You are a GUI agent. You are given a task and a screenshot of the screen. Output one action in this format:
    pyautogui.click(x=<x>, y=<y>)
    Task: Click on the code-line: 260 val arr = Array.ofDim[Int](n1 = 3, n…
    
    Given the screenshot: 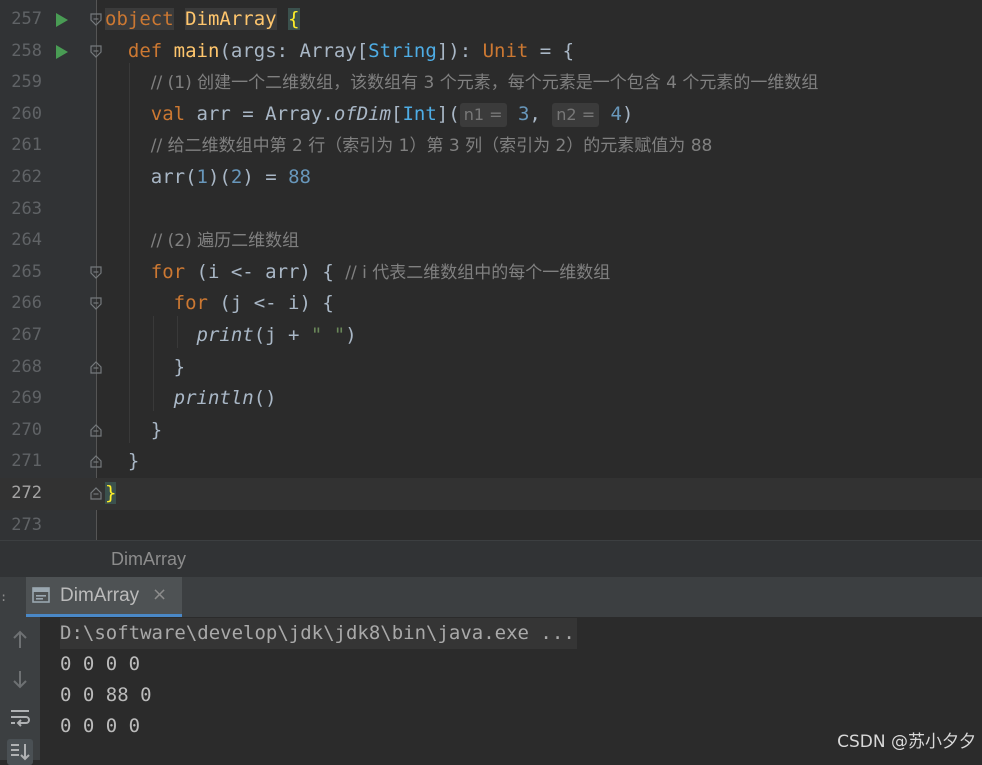 What is the action you would take?
    pyautogui.click(x=491, y=115)
    